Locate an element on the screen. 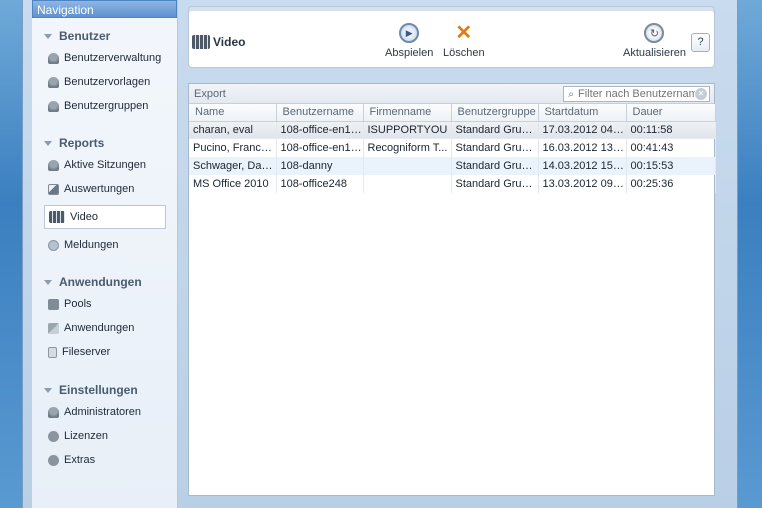  refresh-icon: ↻ is located at coordinates (654, 33).